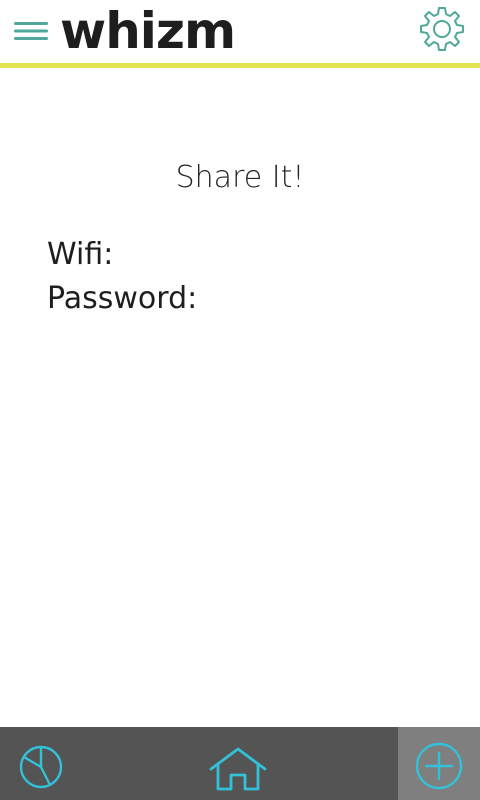 The width and height of the screenshot is (480, 800). What do you see at coordinates (41, 767) in the screenshot?
I see `pie-chart-icon` at bounding box center [41, 767].